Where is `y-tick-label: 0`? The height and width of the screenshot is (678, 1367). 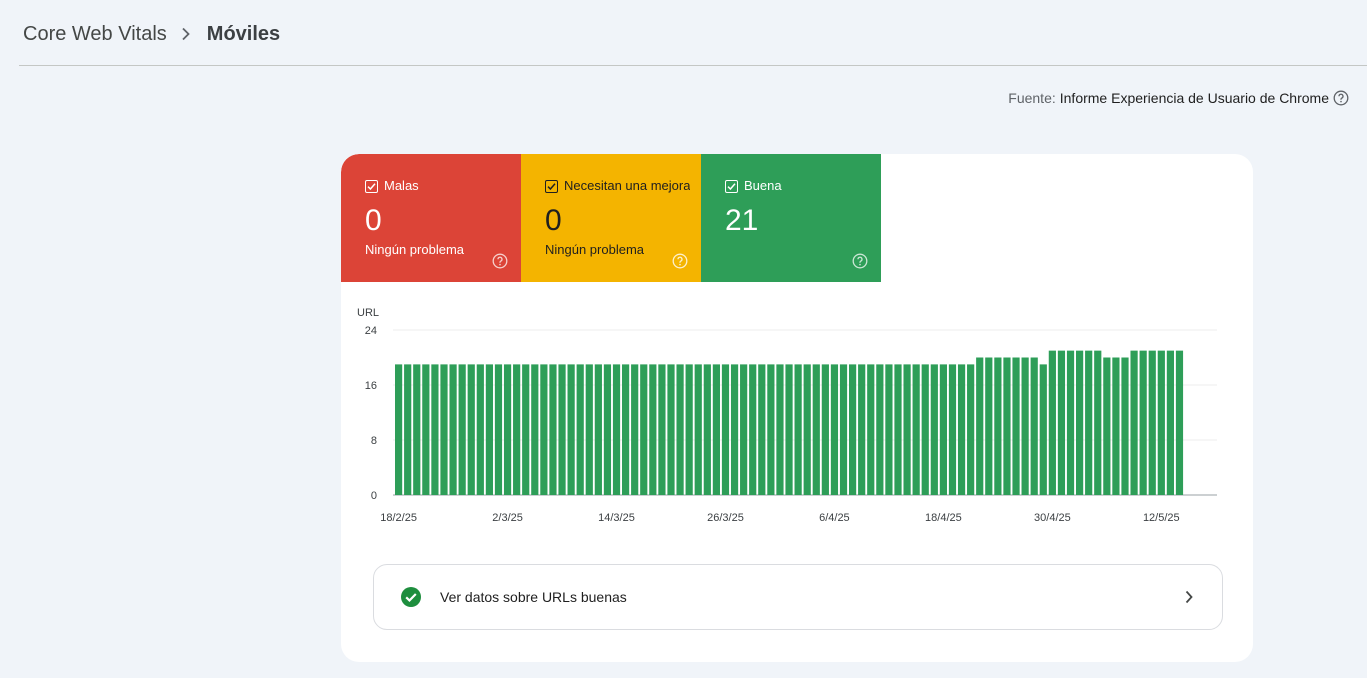
y-tick-label: 0 is located at coordinates (374, 496).